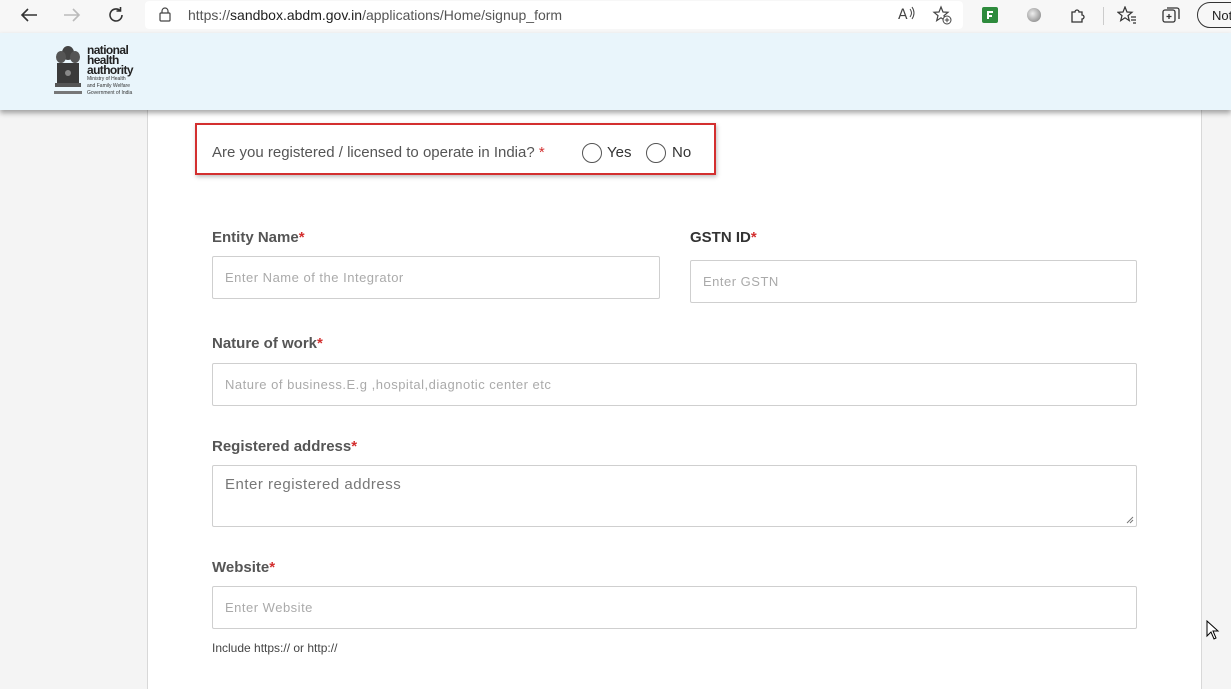 This screenshot has width=1231, height=689. Describe the element at coordinates (1034, 15) in the screenshot. I see `extension-circle-icon` at that location.